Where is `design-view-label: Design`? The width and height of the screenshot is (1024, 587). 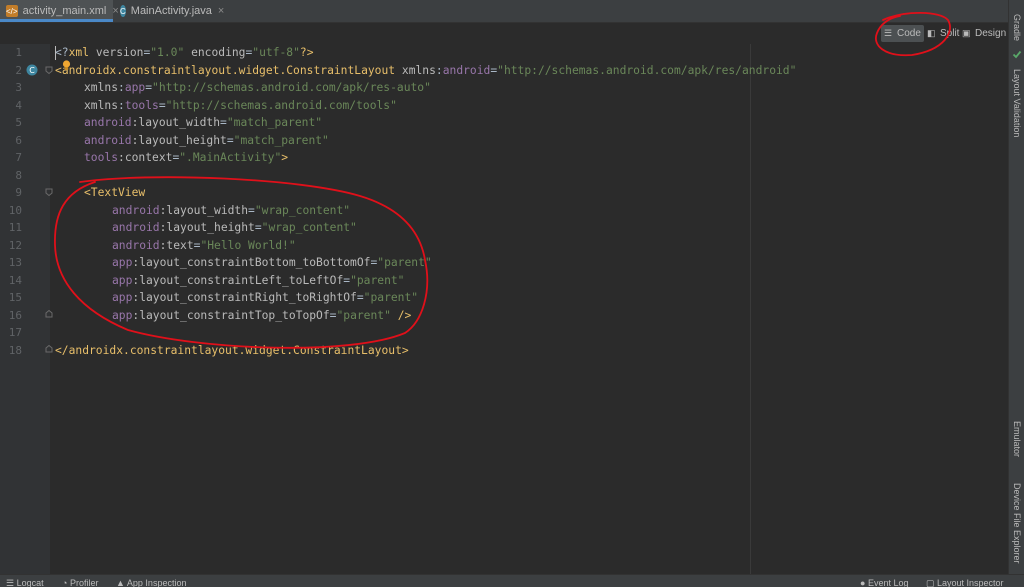
design-view-label: Design is located at coordinates (991, 33).